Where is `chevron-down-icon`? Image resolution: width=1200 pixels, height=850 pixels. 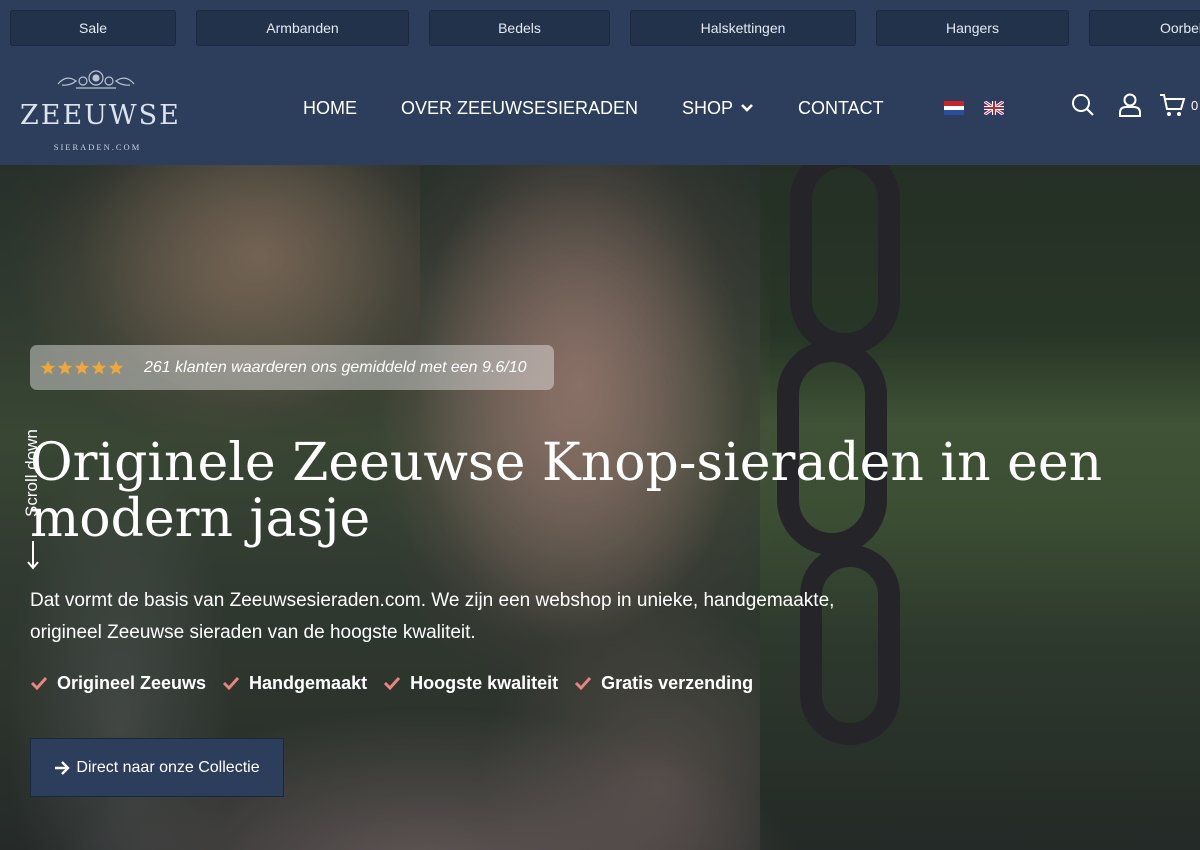
chevron-down-icon is located at coordinates (747, 108).